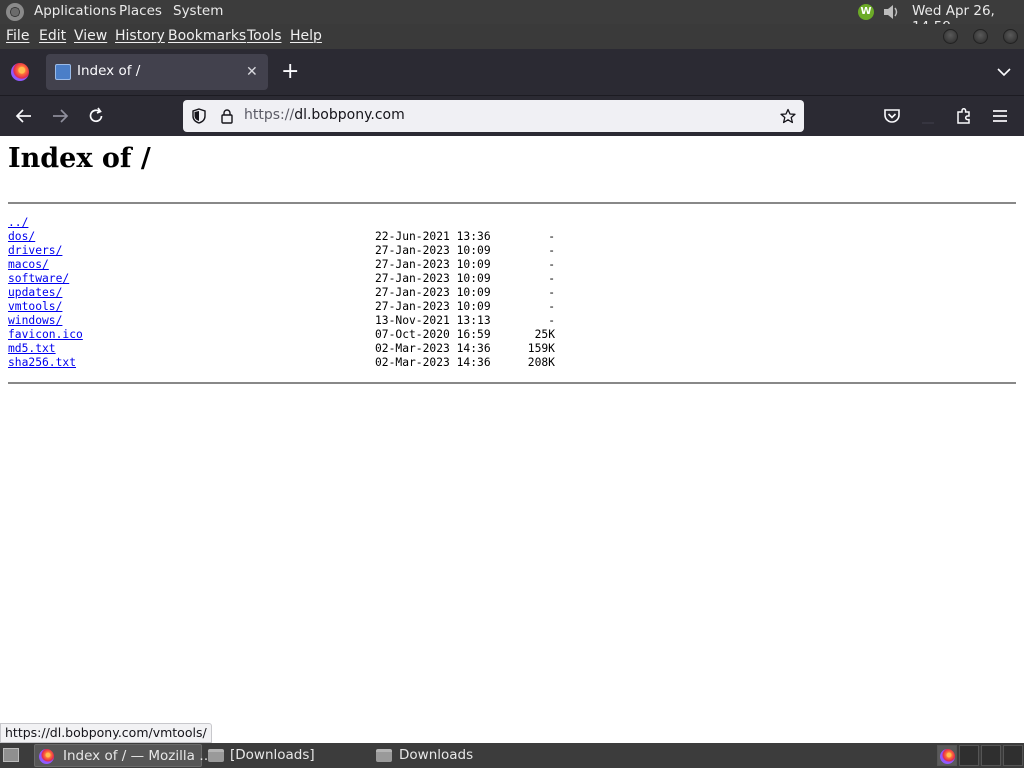 The width and height of the screenshot is (1024, 768). Describe the element at coordinates (544, 334) in the screenshot. I see `entry-size: 25K` at that location.